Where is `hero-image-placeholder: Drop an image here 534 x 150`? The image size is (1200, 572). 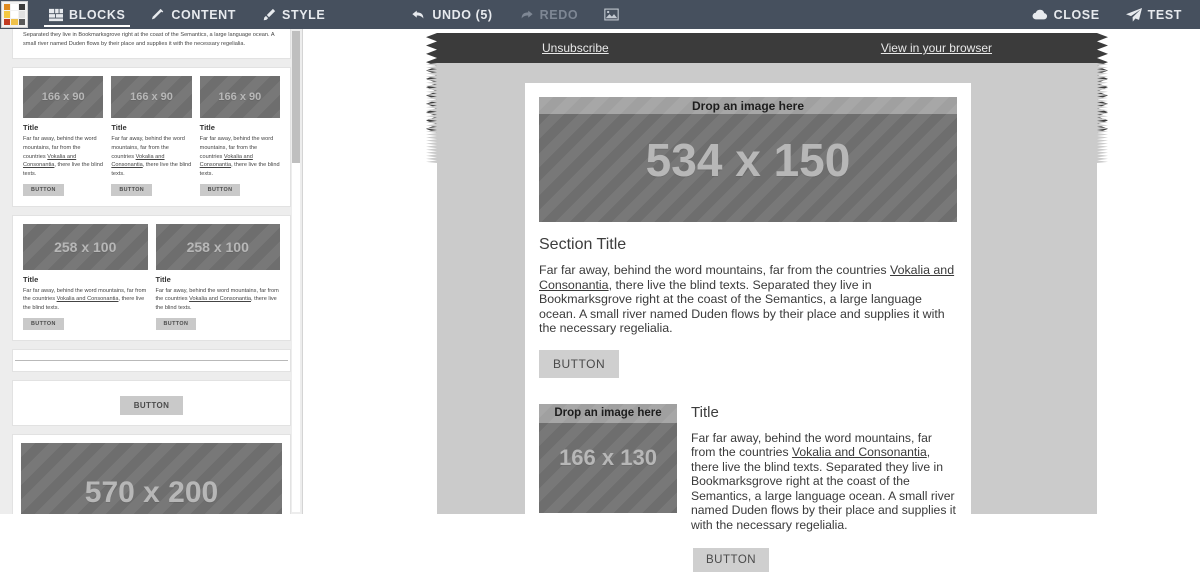 hero-image-placeholder: Drop an image here 534 x 150 is located at coordinates (748, 159).